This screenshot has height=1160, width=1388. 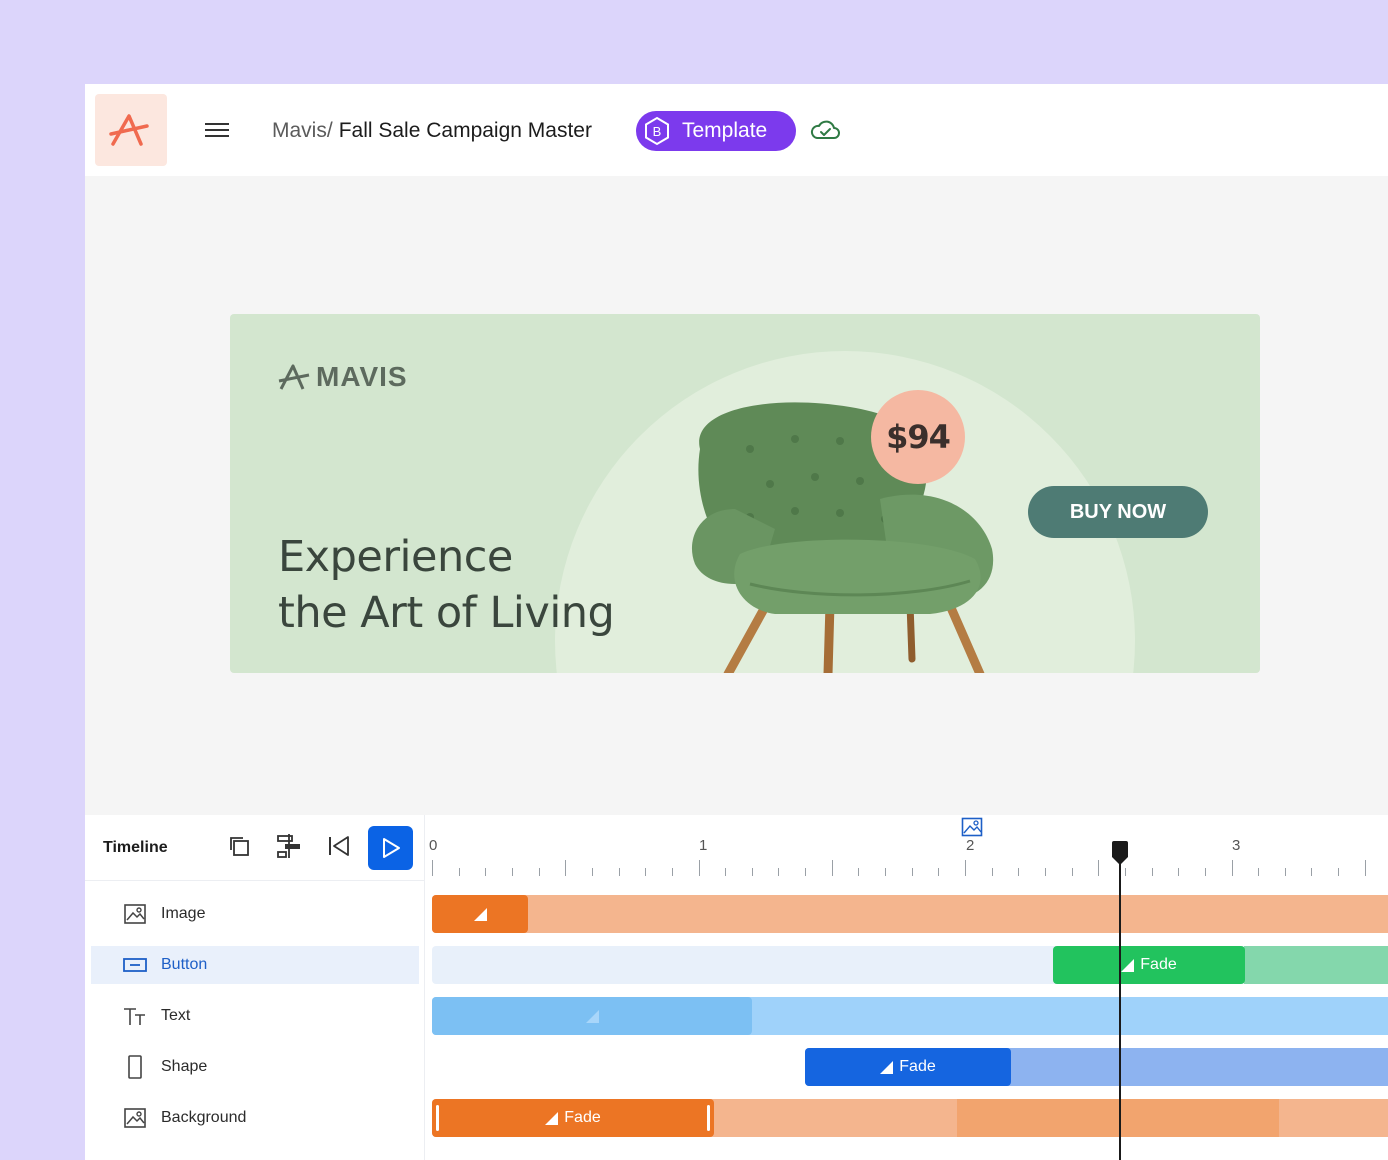 I want to click on playhead-handle, so click(x=1120, y=853).